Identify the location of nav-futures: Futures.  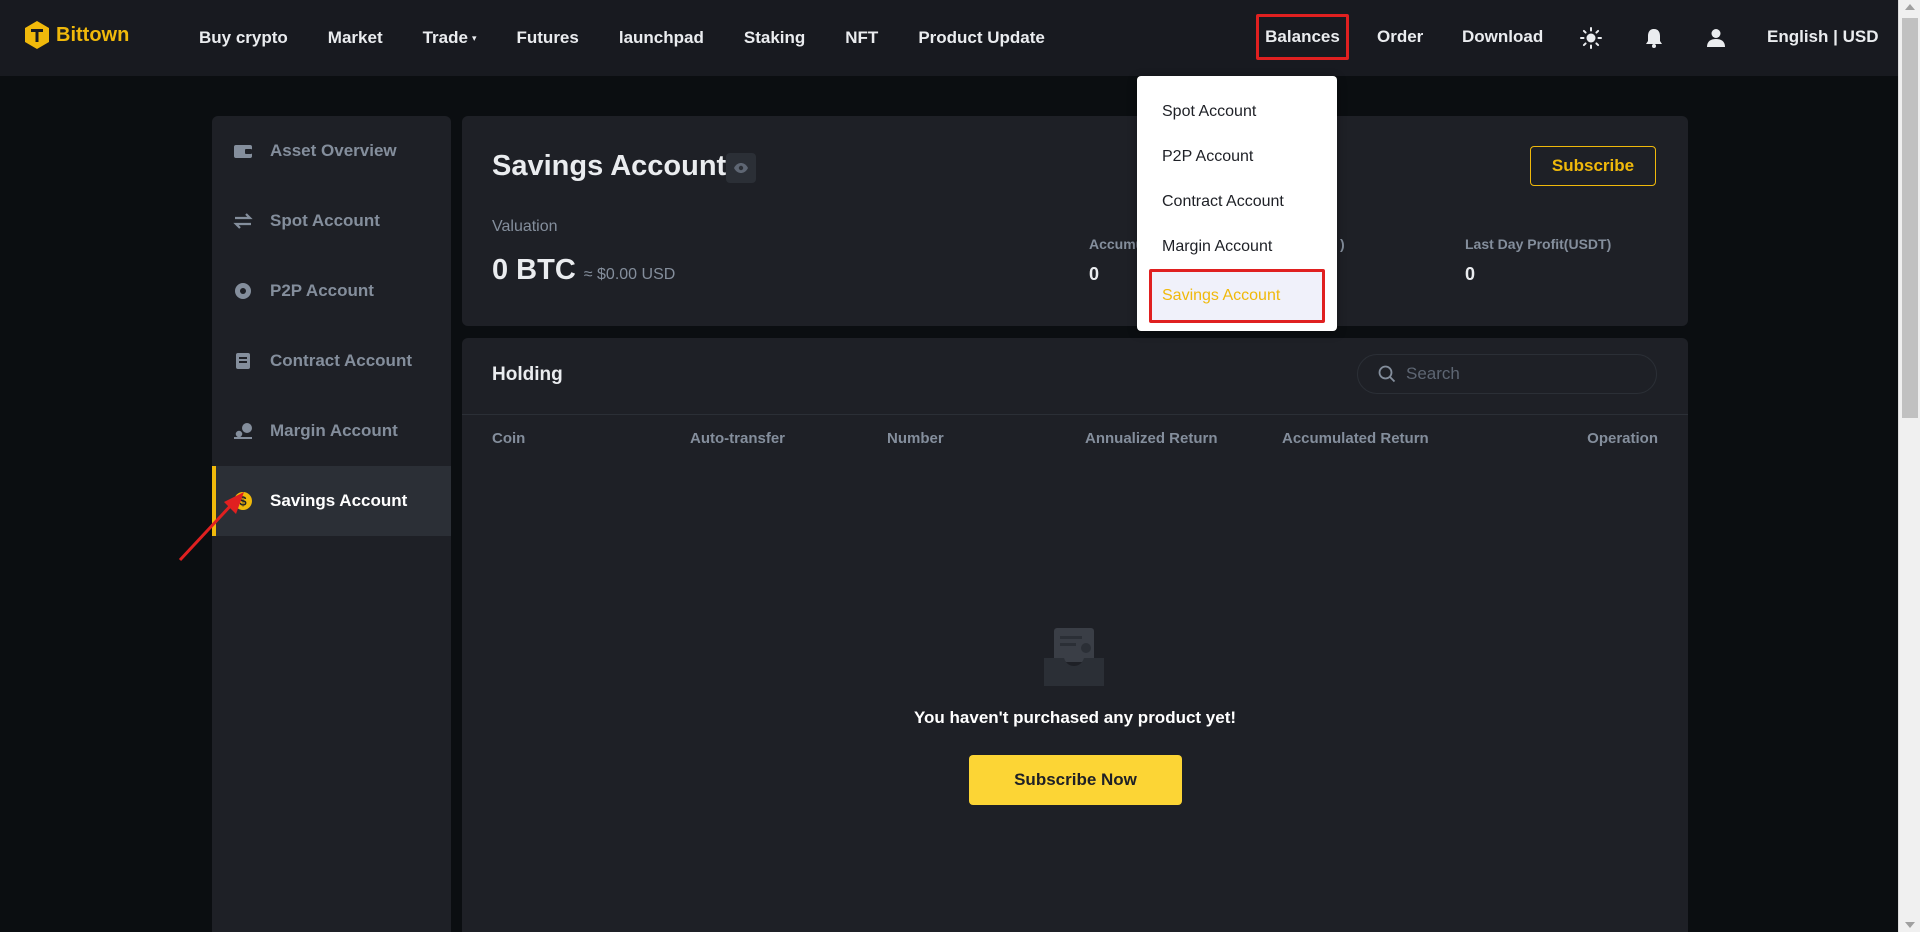
(548, 38).